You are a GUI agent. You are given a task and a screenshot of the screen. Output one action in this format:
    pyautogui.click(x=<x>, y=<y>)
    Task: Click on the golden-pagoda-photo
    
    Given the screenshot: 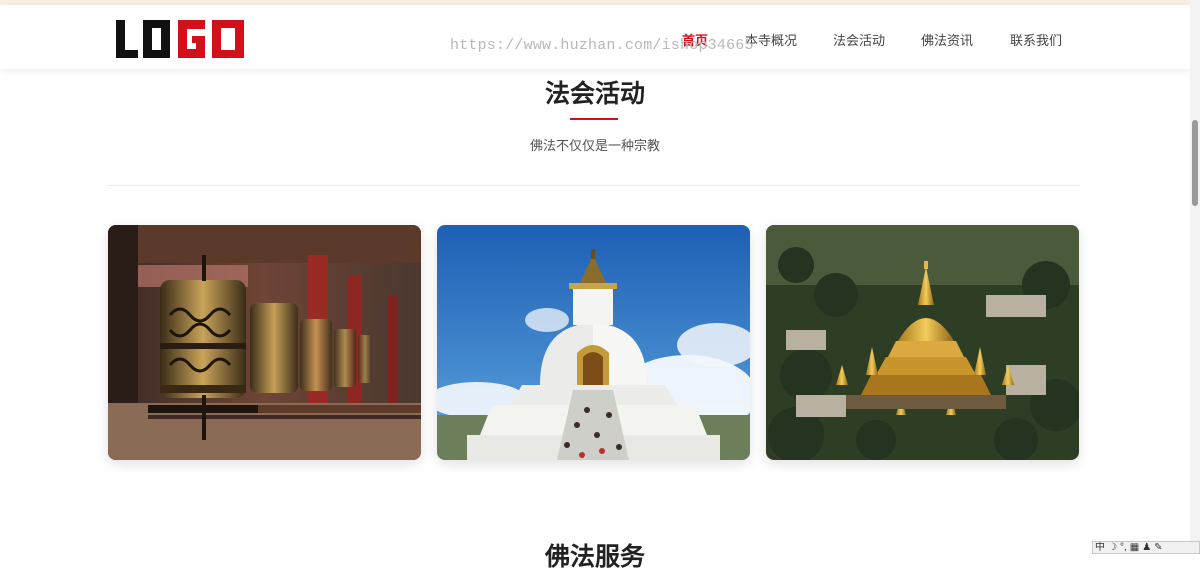 What is the action you would take?
    pyautogui.click(x=922, y=342)
    